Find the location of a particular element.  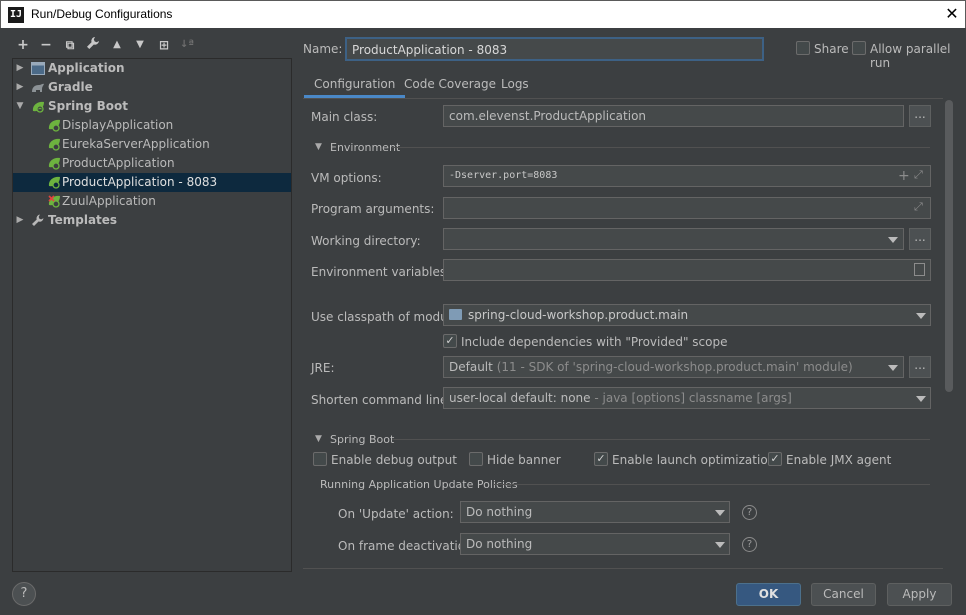

environment-section-title: Environment is located at coordinates (365, 147).